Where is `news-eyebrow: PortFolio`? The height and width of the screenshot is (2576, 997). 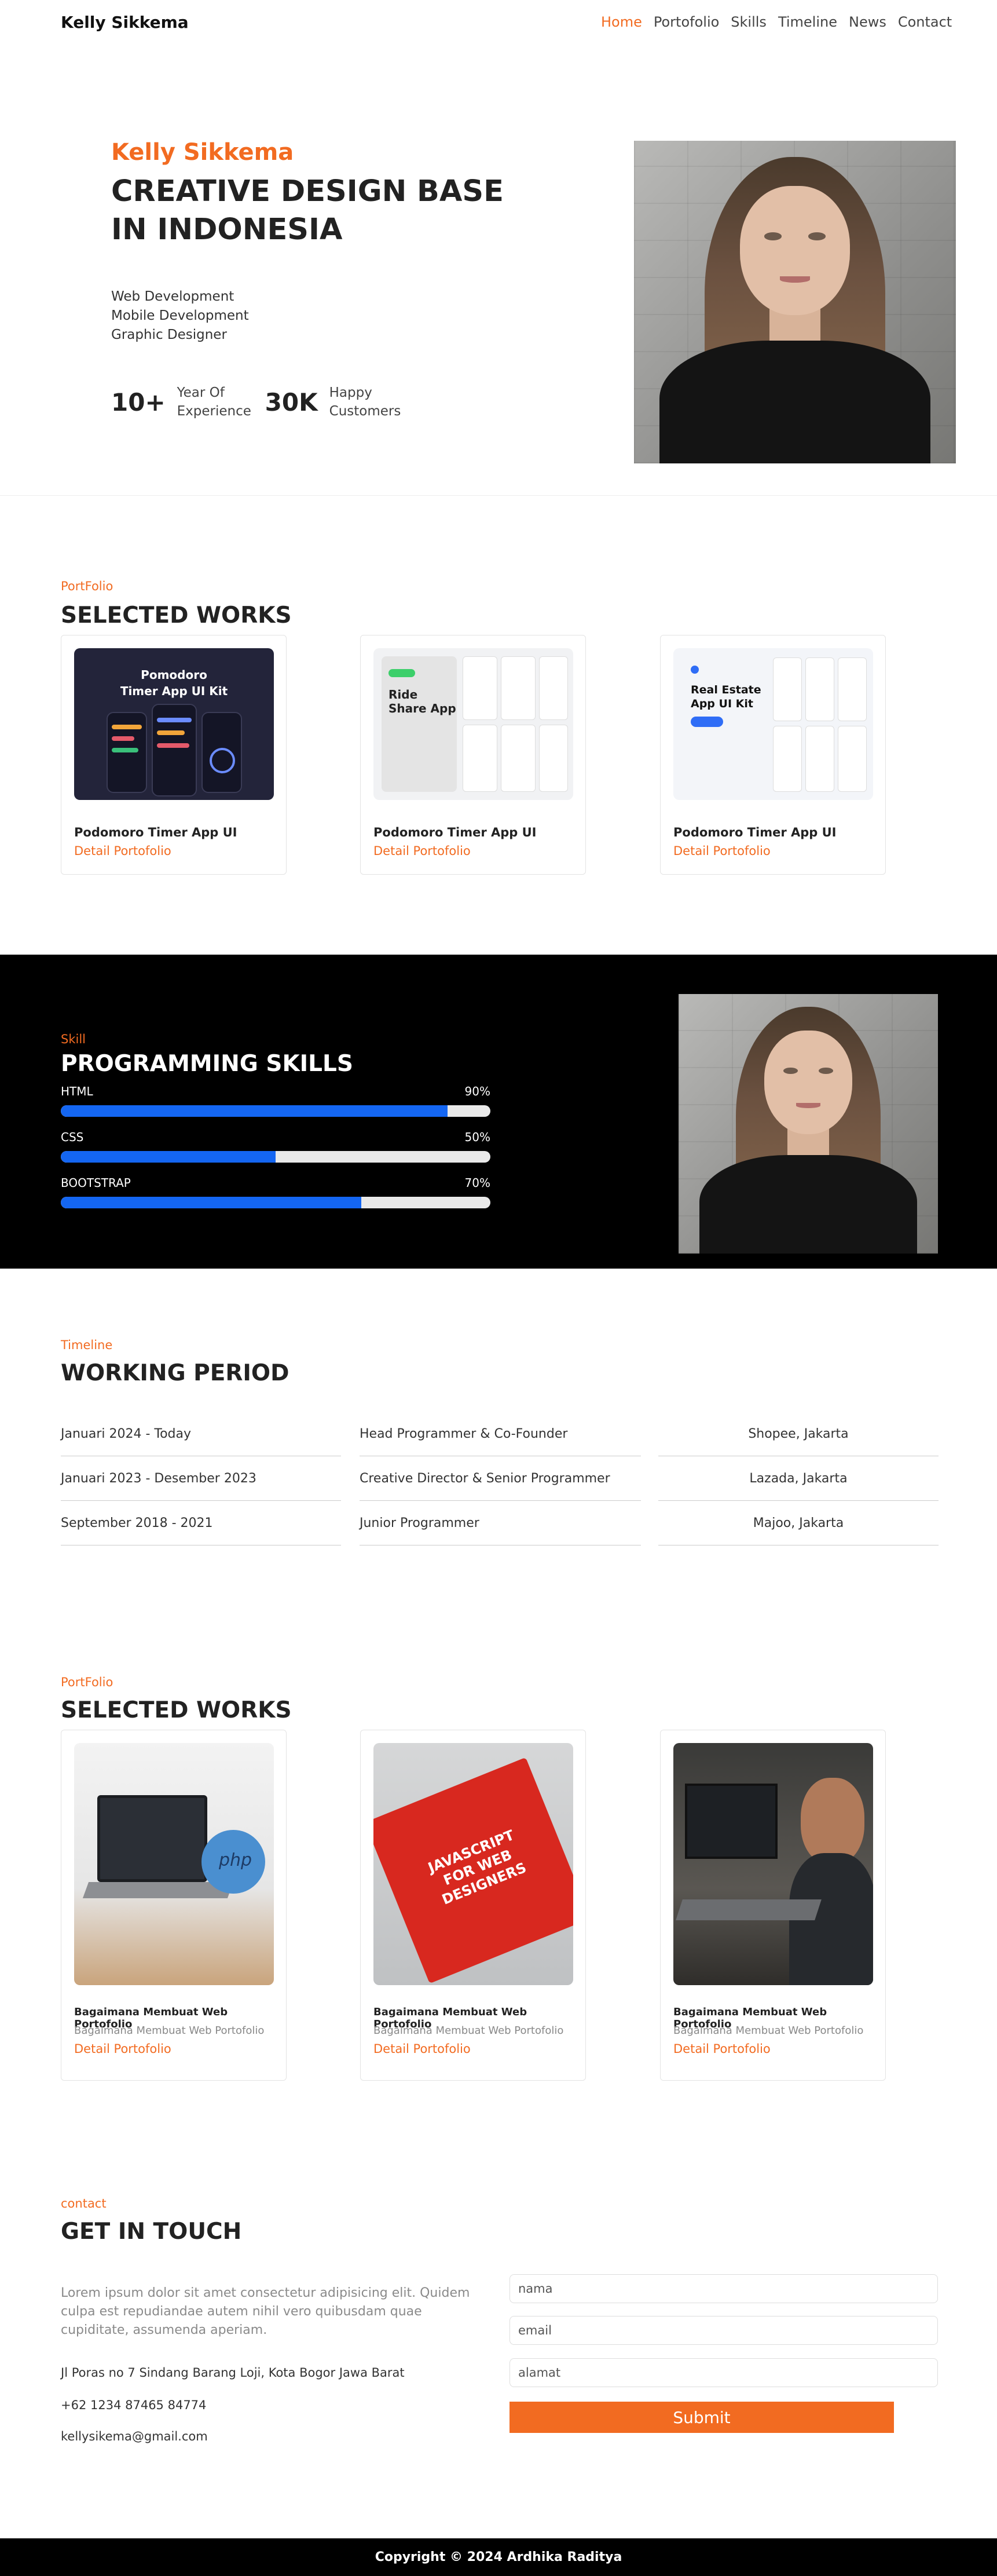 news-eyebrow: PortFolio is located at coordinates (87, 1682).